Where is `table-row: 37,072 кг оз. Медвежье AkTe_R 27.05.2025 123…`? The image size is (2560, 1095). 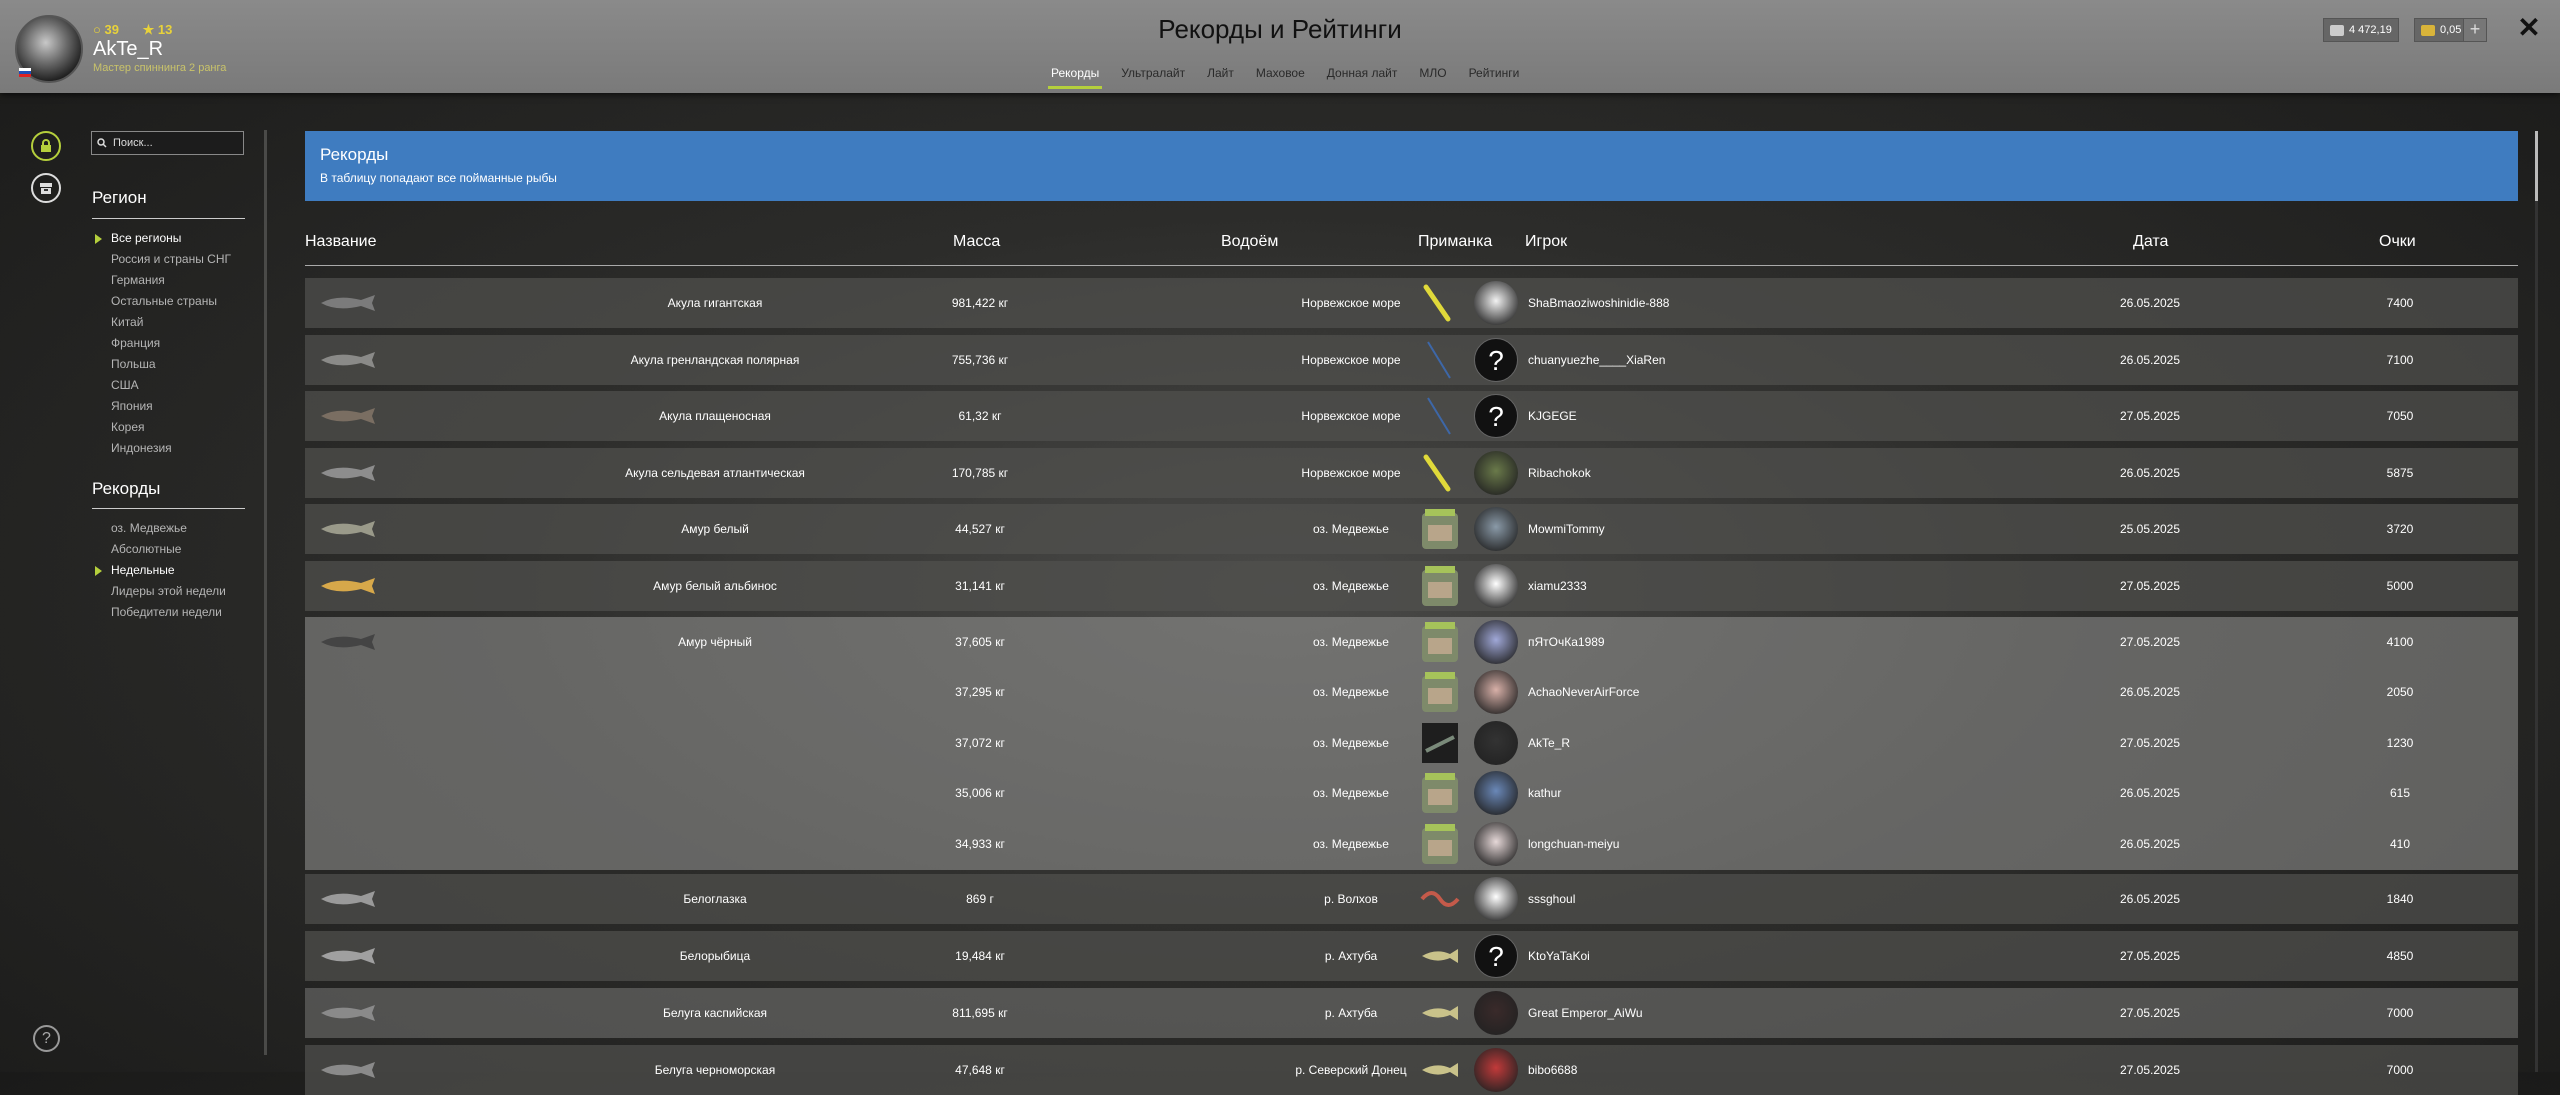 table-row: 37,072 кг оз. Медвежье AkTe_R 27.05.2025 123… is located at coordinates (1411, 743).